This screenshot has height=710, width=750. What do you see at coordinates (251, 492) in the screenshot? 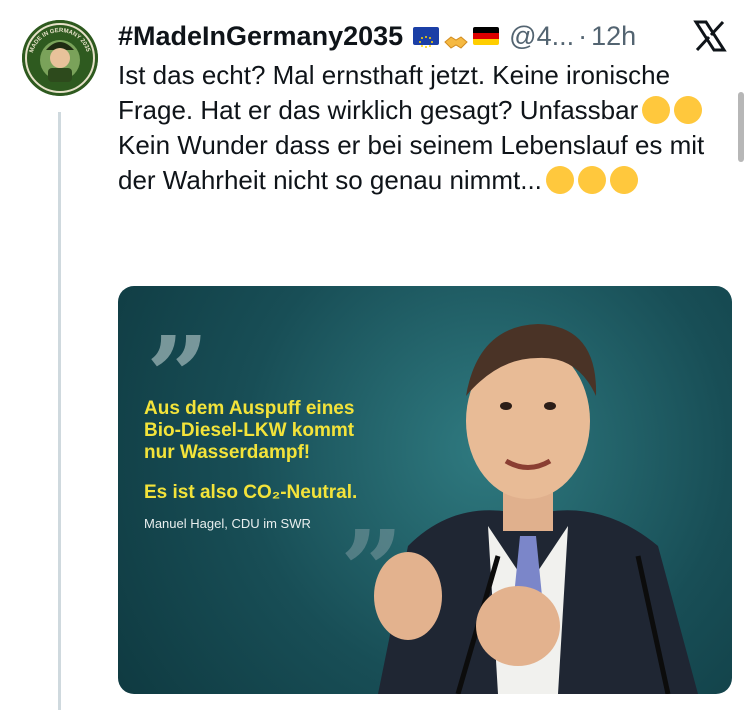
I see `quote-conclusion: Es ist also CO₂-Neutral.` at bounding box center [251, 492].